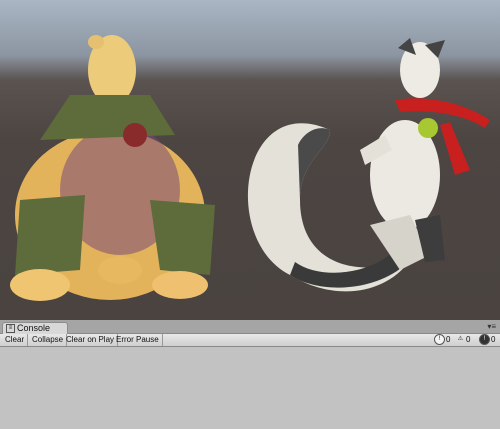 The width and height of the screenshot is (500, 429). What do you see at coordinates (48, 340) in the screenshot?
I see `collapse-toggle: Collapse` at bounding box center [48, 340].